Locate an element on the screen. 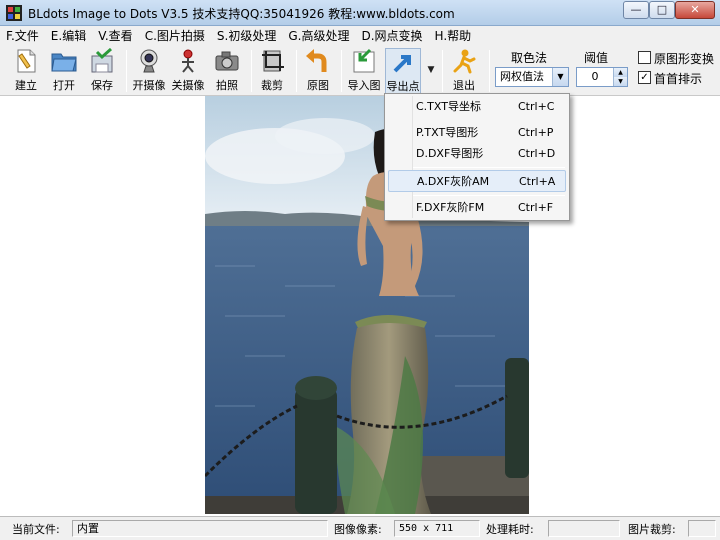  new-button: 建立 is located at coordinates (26, 71).